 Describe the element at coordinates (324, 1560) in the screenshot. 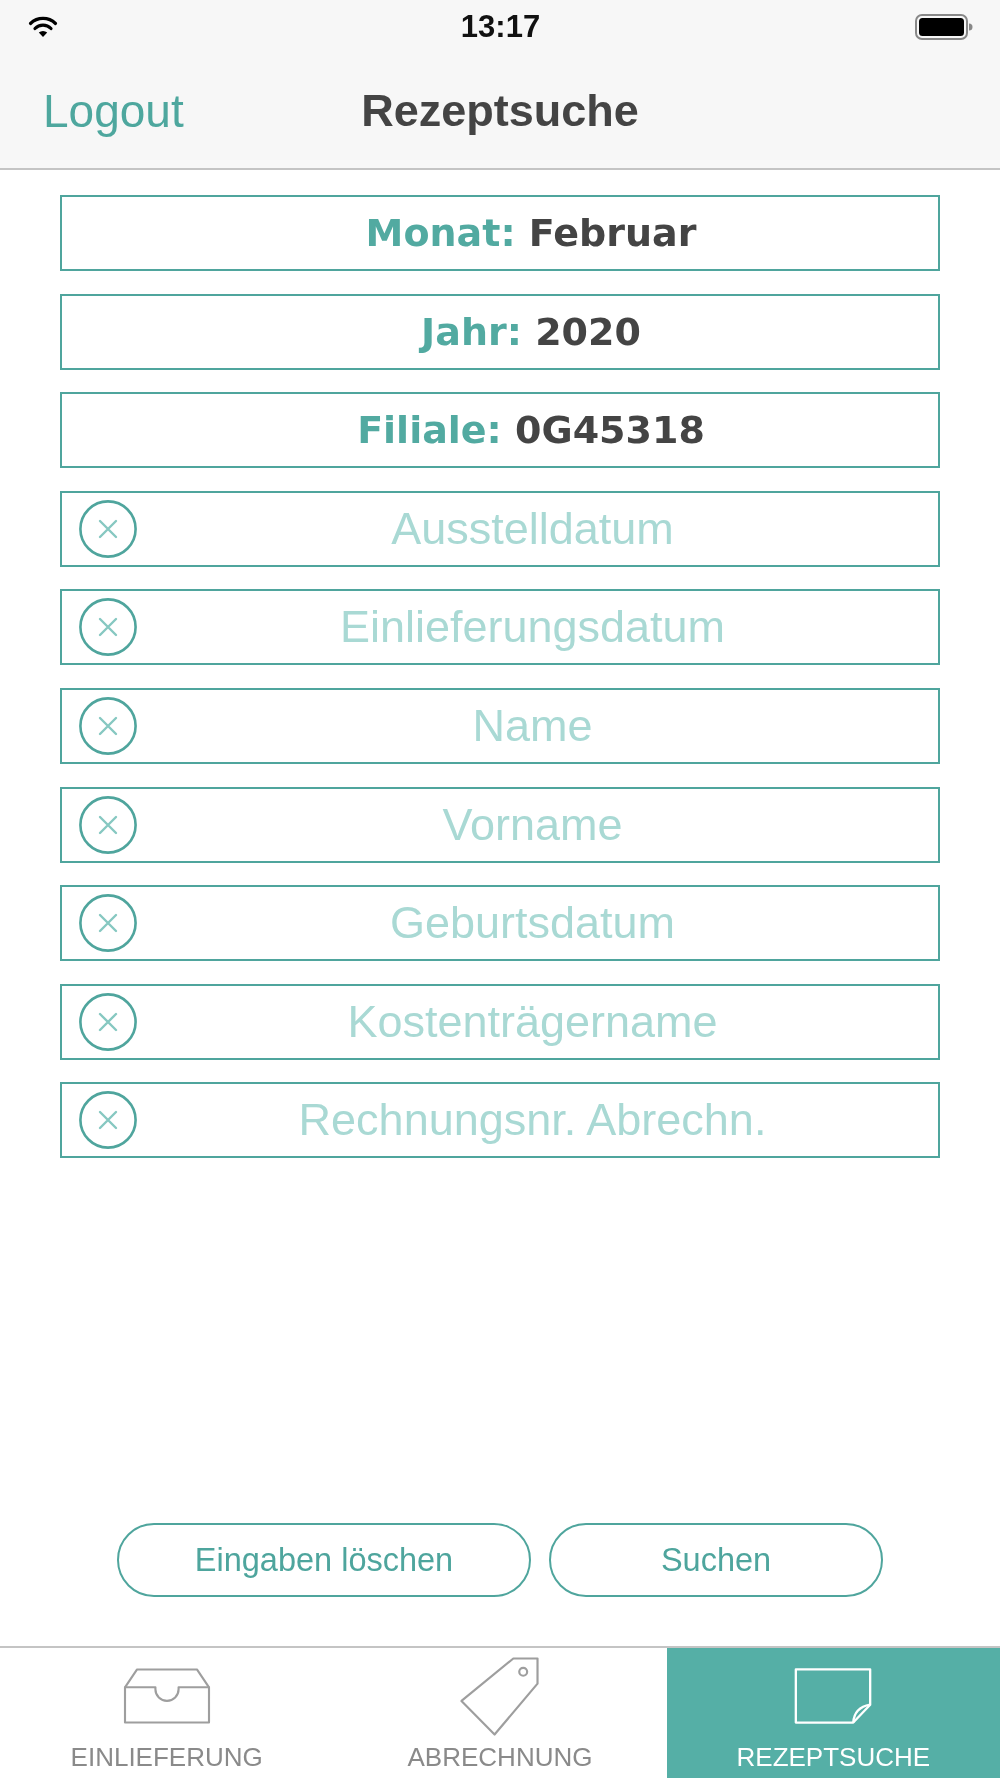

I see `clear-inputs-button: Eingaben löschen` at that location.